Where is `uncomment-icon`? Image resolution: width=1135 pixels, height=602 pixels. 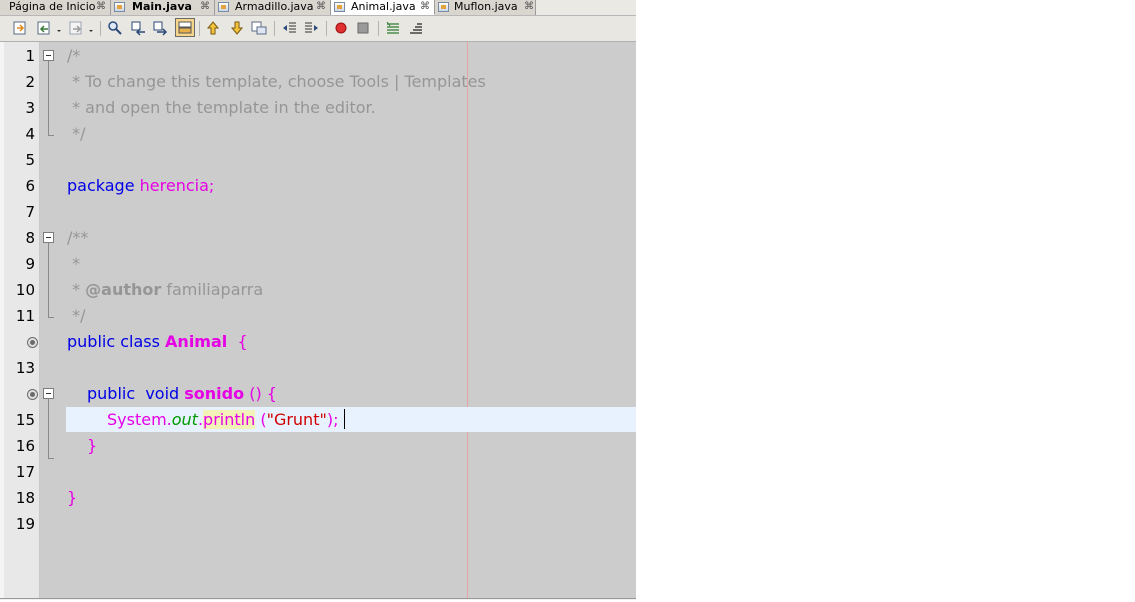 uncomment-icon is located at coordinates (416, 28).